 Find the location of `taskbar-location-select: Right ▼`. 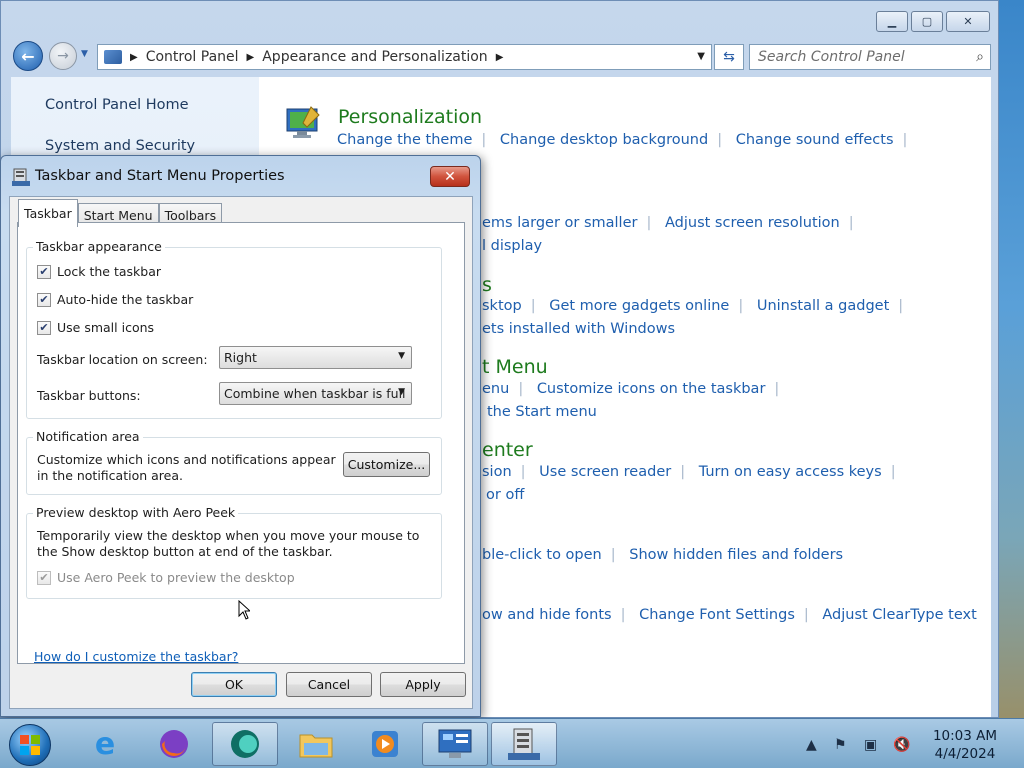

taskbar-location-select: Right ▼ is located at coordinates (315, 357).